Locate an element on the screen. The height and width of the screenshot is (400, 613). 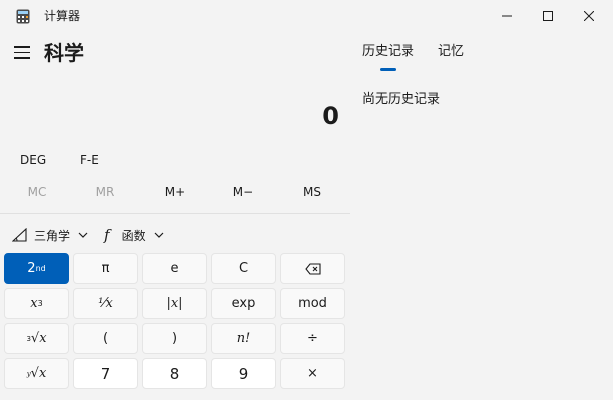
right-paren-button: ) is located at coordinates (174, 338).